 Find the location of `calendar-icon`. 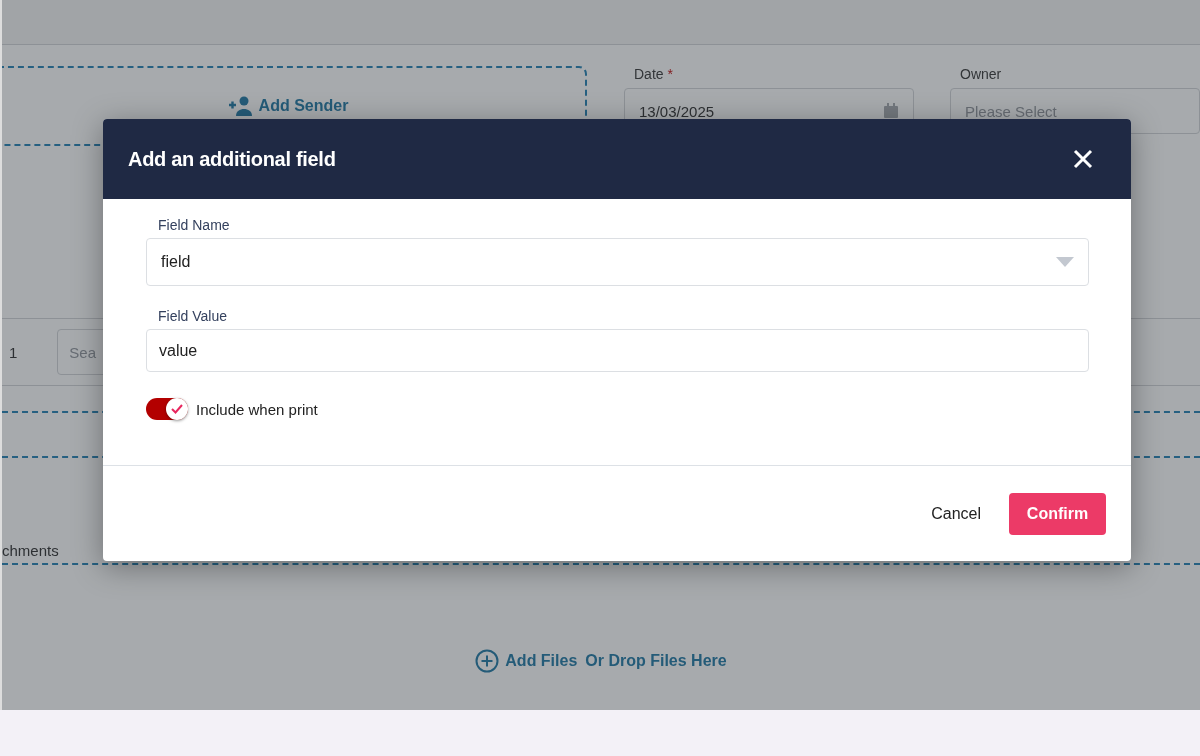

calendar-icon is located at coordinates (891, 111).